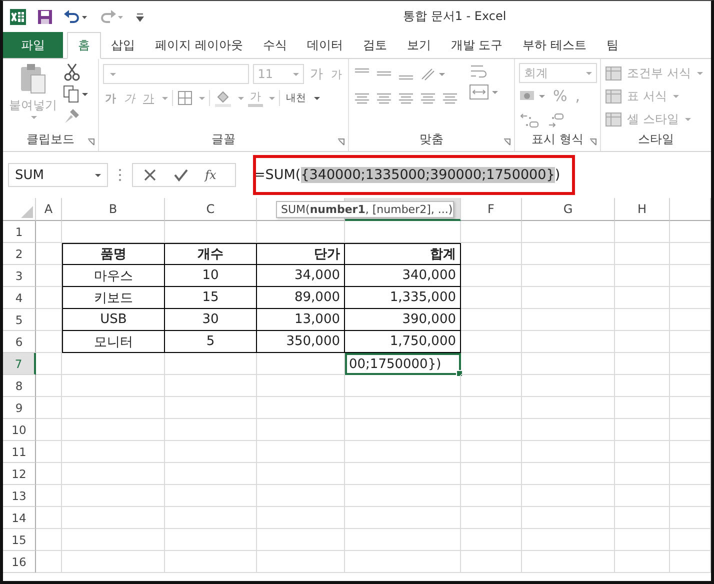  What do you see at coordinates (374, 45) in the screenshot?
I see `ribbon-tab: 검토` at bounding box center [374, 45].